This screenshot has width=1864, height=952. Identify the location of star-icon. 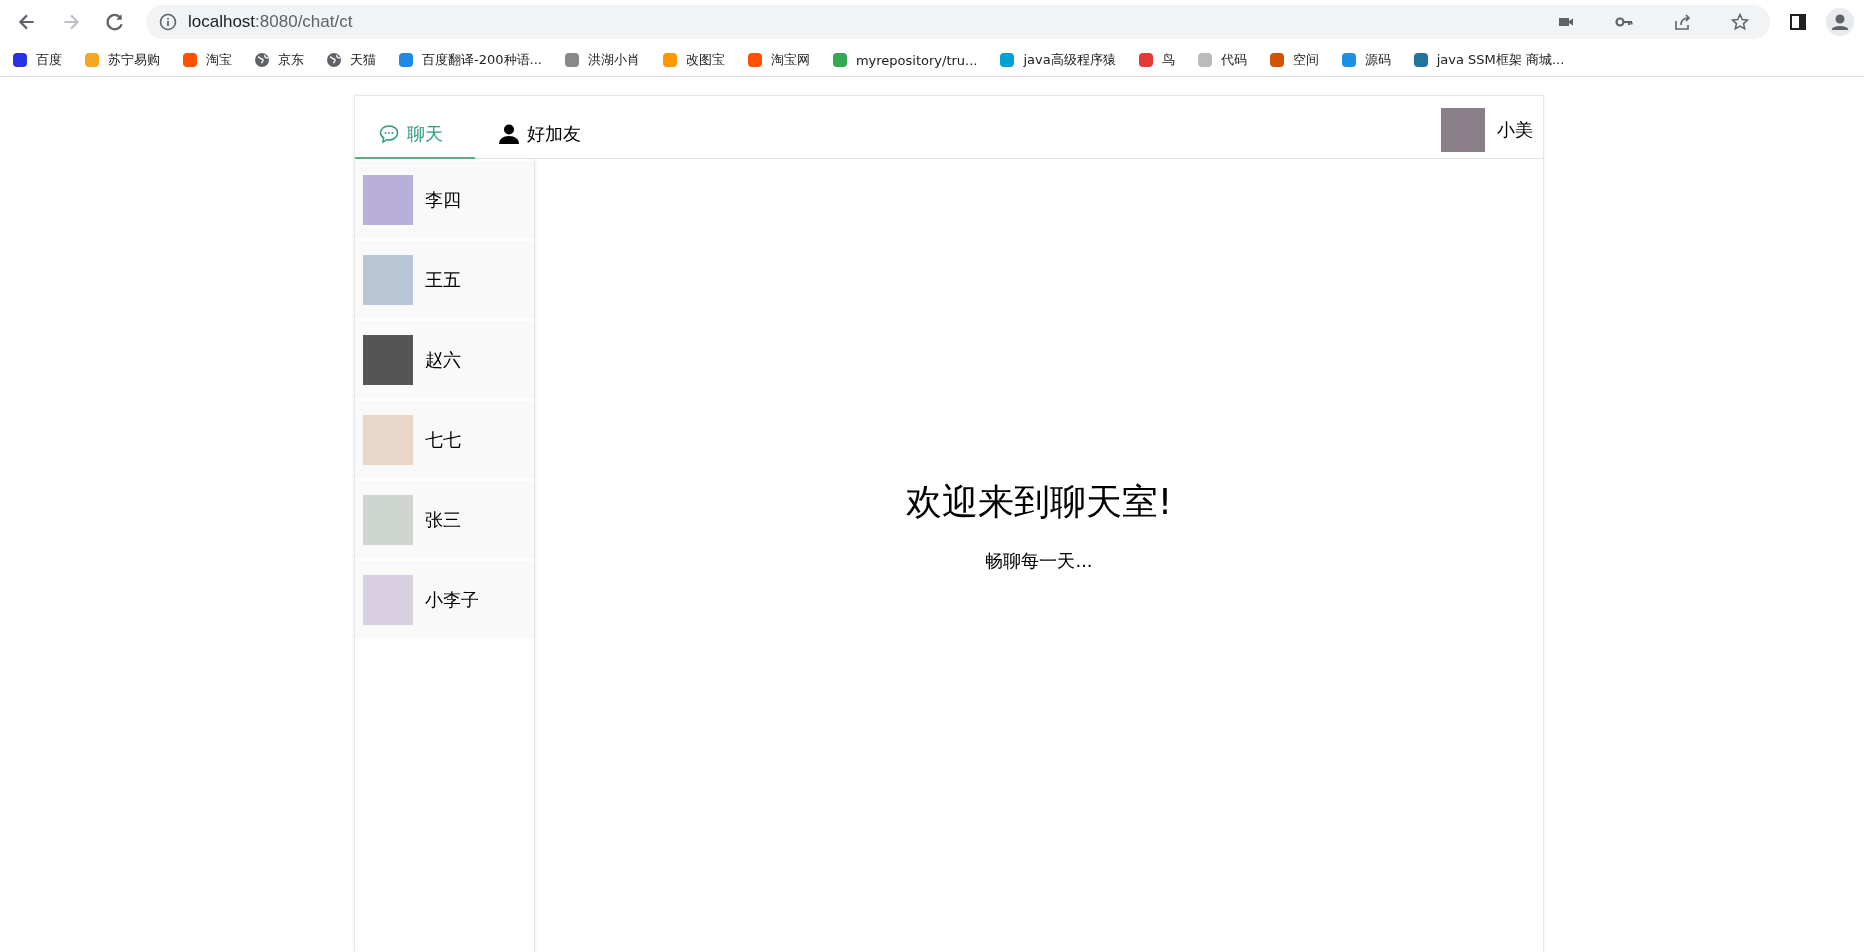
(1740, 22).